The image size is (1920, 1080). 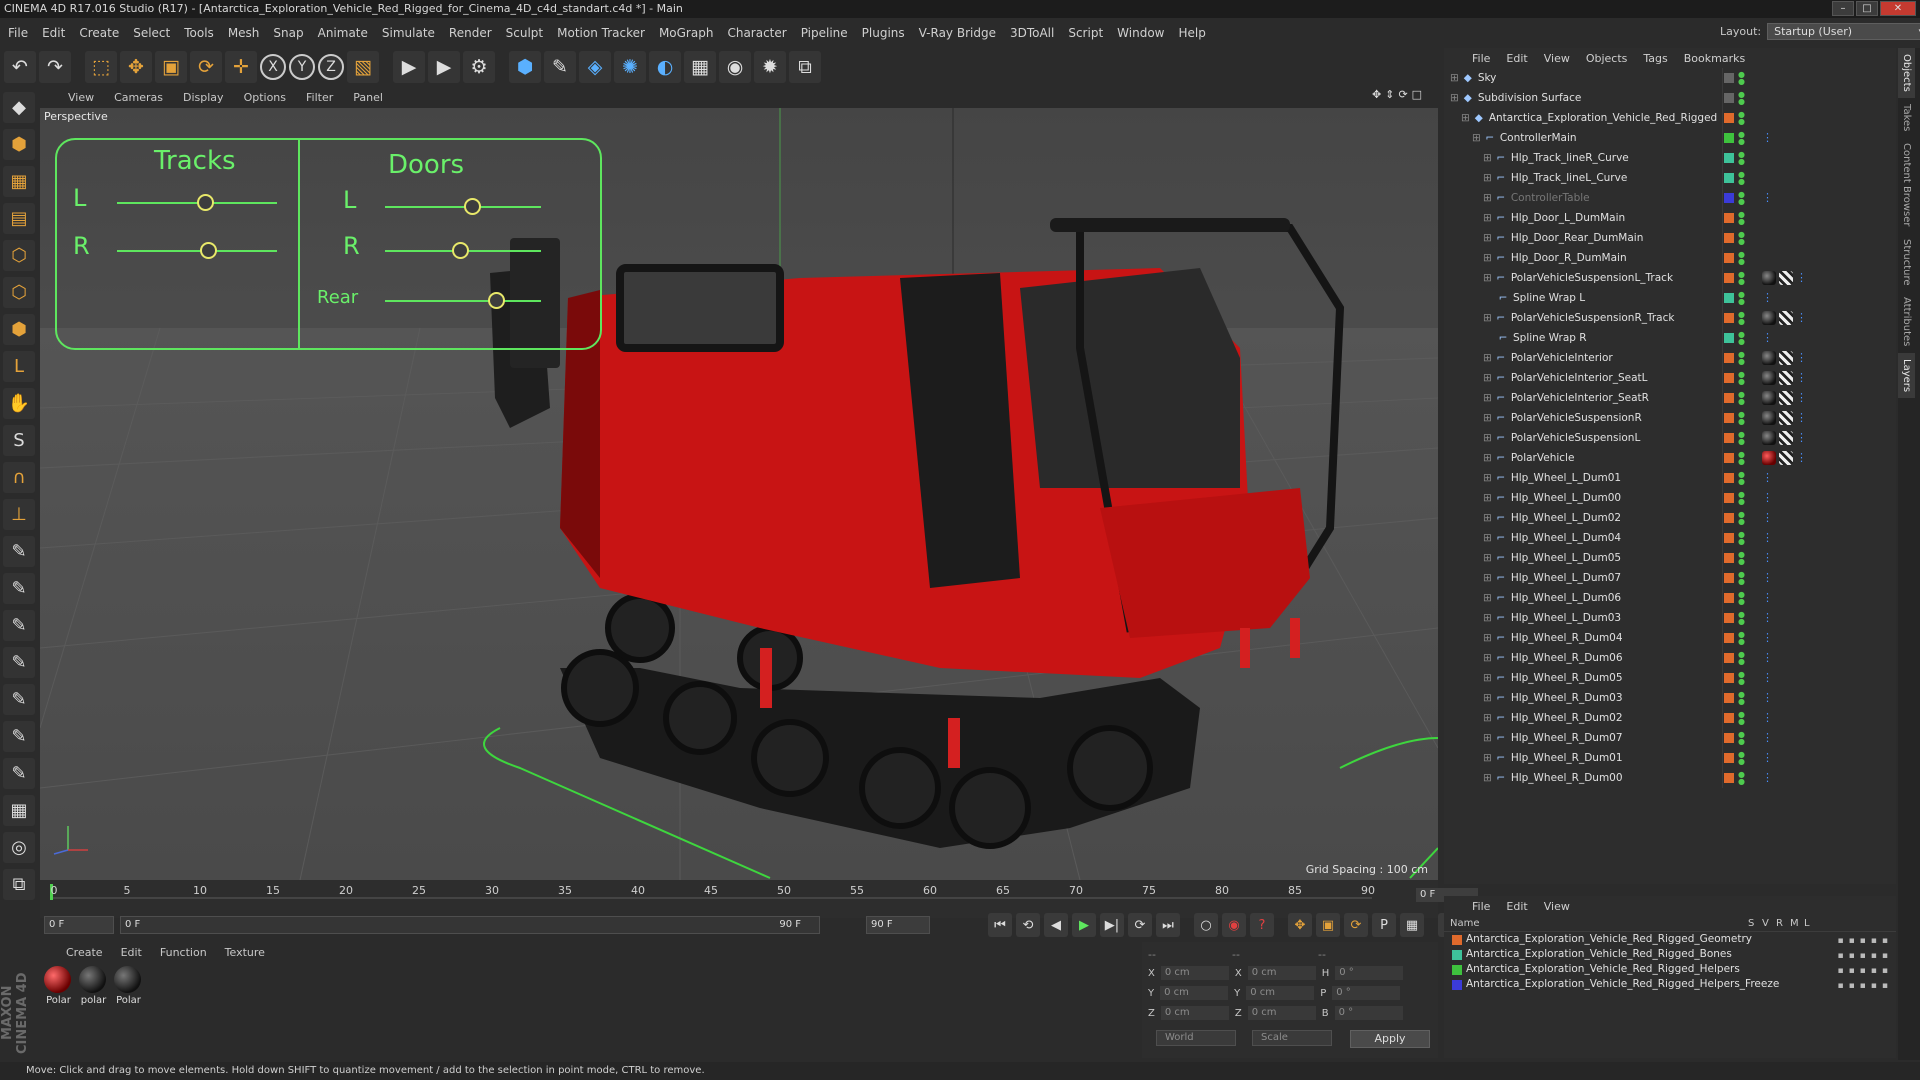 I want to click on edges-mode-icon: ⬡, so click(x=19, y=292).